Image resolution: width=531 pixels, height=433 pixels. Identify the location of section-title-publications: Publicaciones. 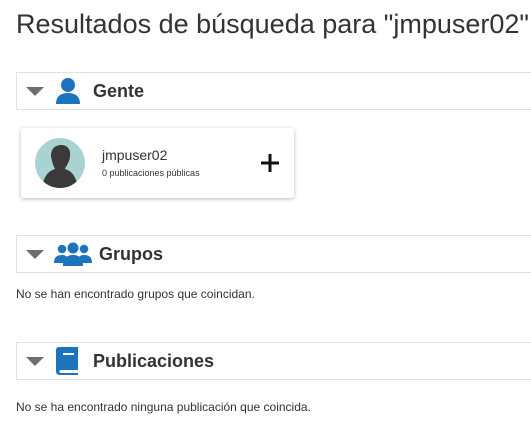
(154, 360).